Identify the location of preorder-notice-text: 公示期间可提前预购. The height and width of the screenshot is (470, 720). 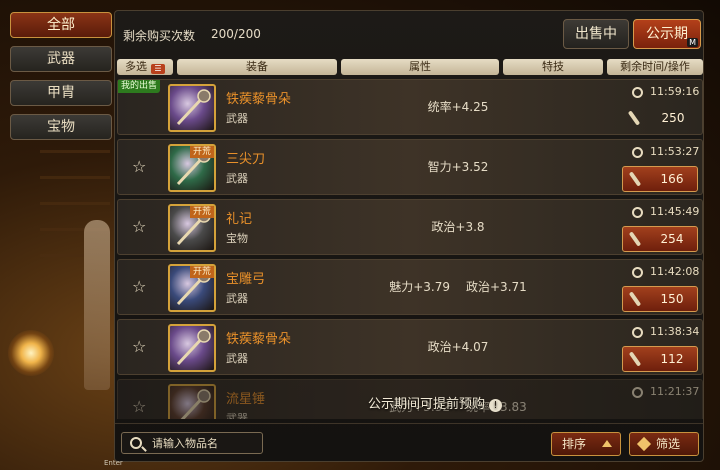
(426, 404).